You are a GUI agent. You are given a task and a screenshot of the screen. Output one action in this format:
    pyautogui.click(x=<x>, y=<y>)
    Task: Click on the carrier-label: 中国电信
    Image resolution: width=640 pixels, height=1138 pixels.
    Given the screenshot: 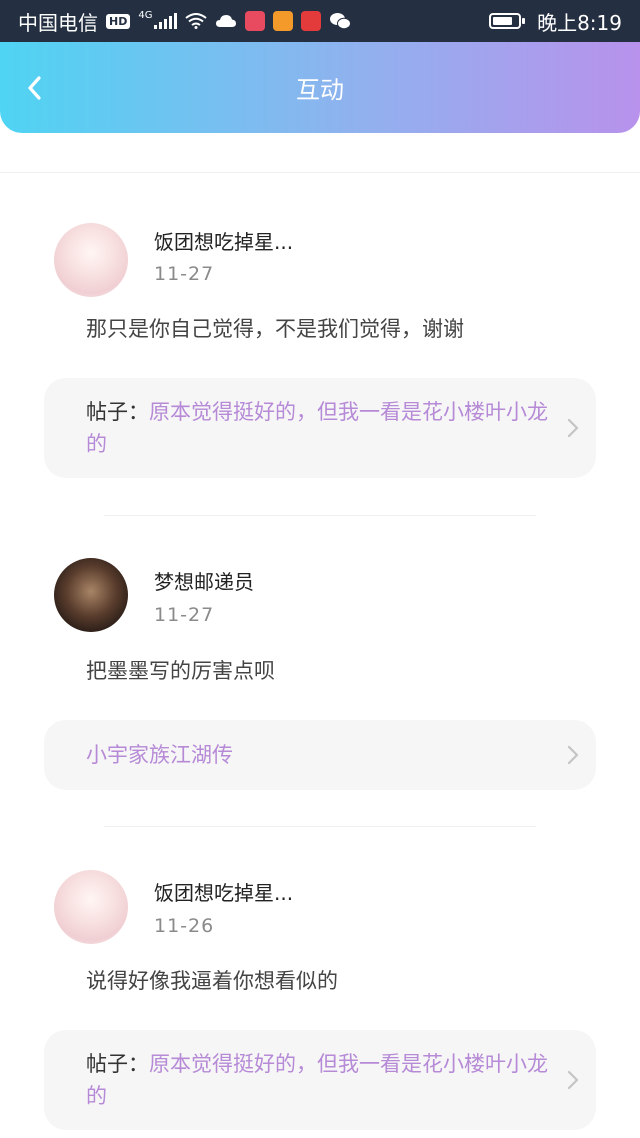 What is the action you would take?
    pyautogui.click(x=58, y=22)
    